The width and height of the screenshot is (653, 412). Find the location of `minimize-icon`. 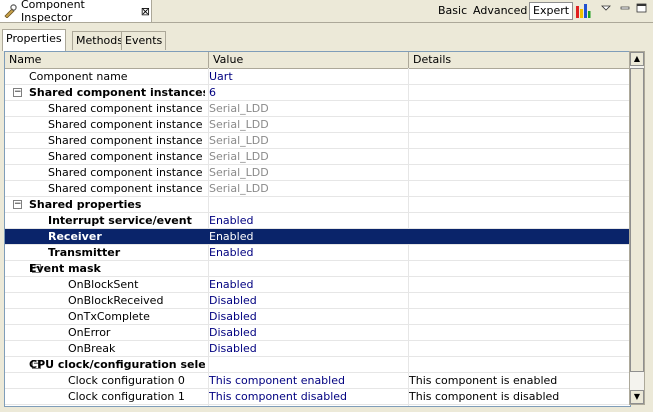

minimize-icon is located at coordinates (625, 9).